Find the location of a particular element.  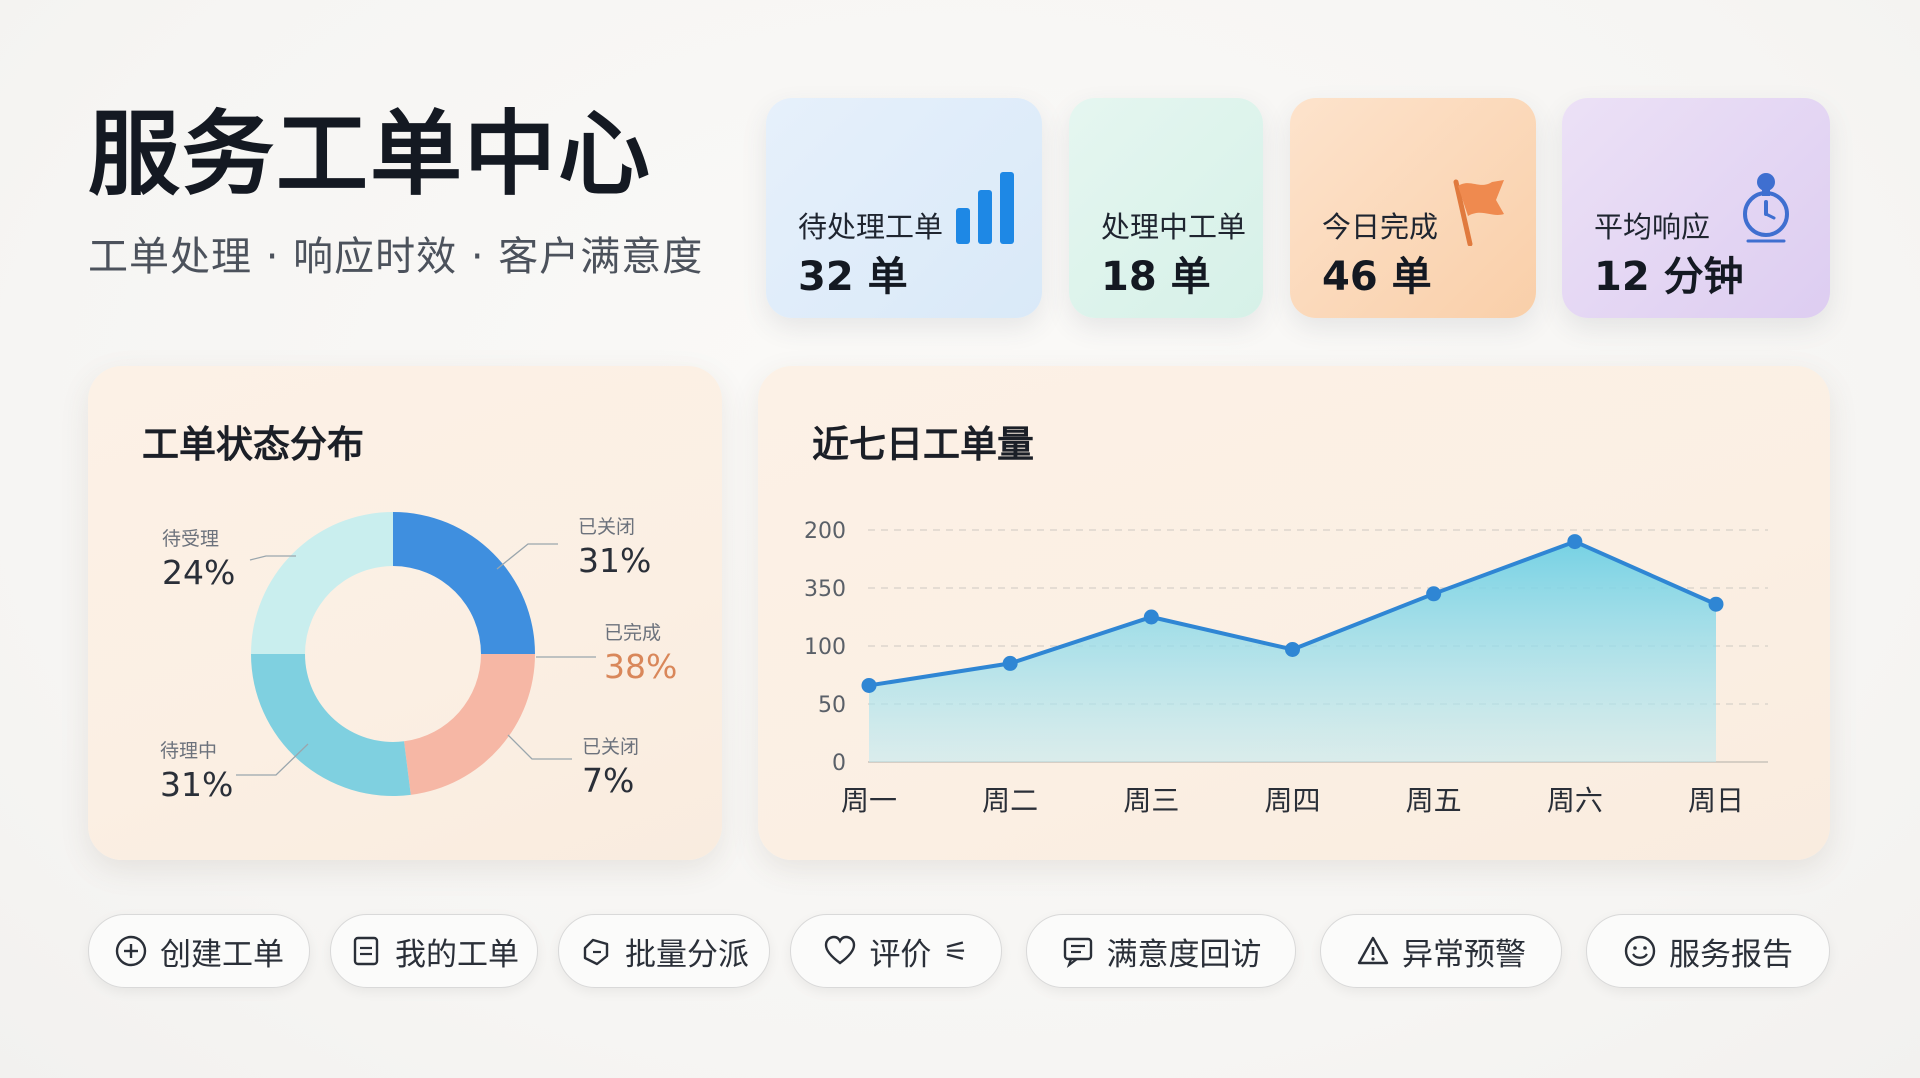

my-tickets-button: 我的工单 is located at coordinates (434, 951).